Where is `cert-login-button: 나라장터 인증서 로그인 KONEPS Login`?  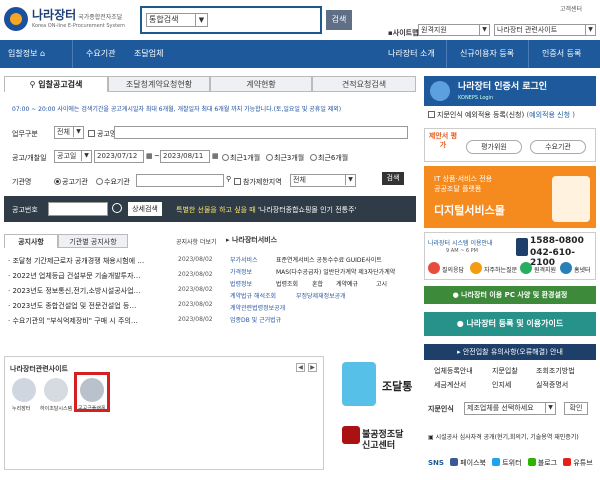 cert-login-button: 나라장터 인증서 로그인 KONEPS Login is located at coordinates (510, 91).